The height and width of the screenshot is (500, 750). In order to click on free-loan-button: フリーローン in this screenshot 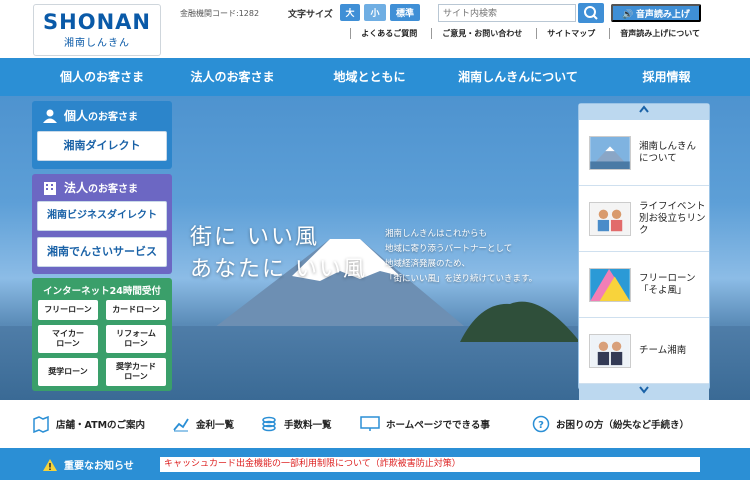, I will do `click(68, 310)`.